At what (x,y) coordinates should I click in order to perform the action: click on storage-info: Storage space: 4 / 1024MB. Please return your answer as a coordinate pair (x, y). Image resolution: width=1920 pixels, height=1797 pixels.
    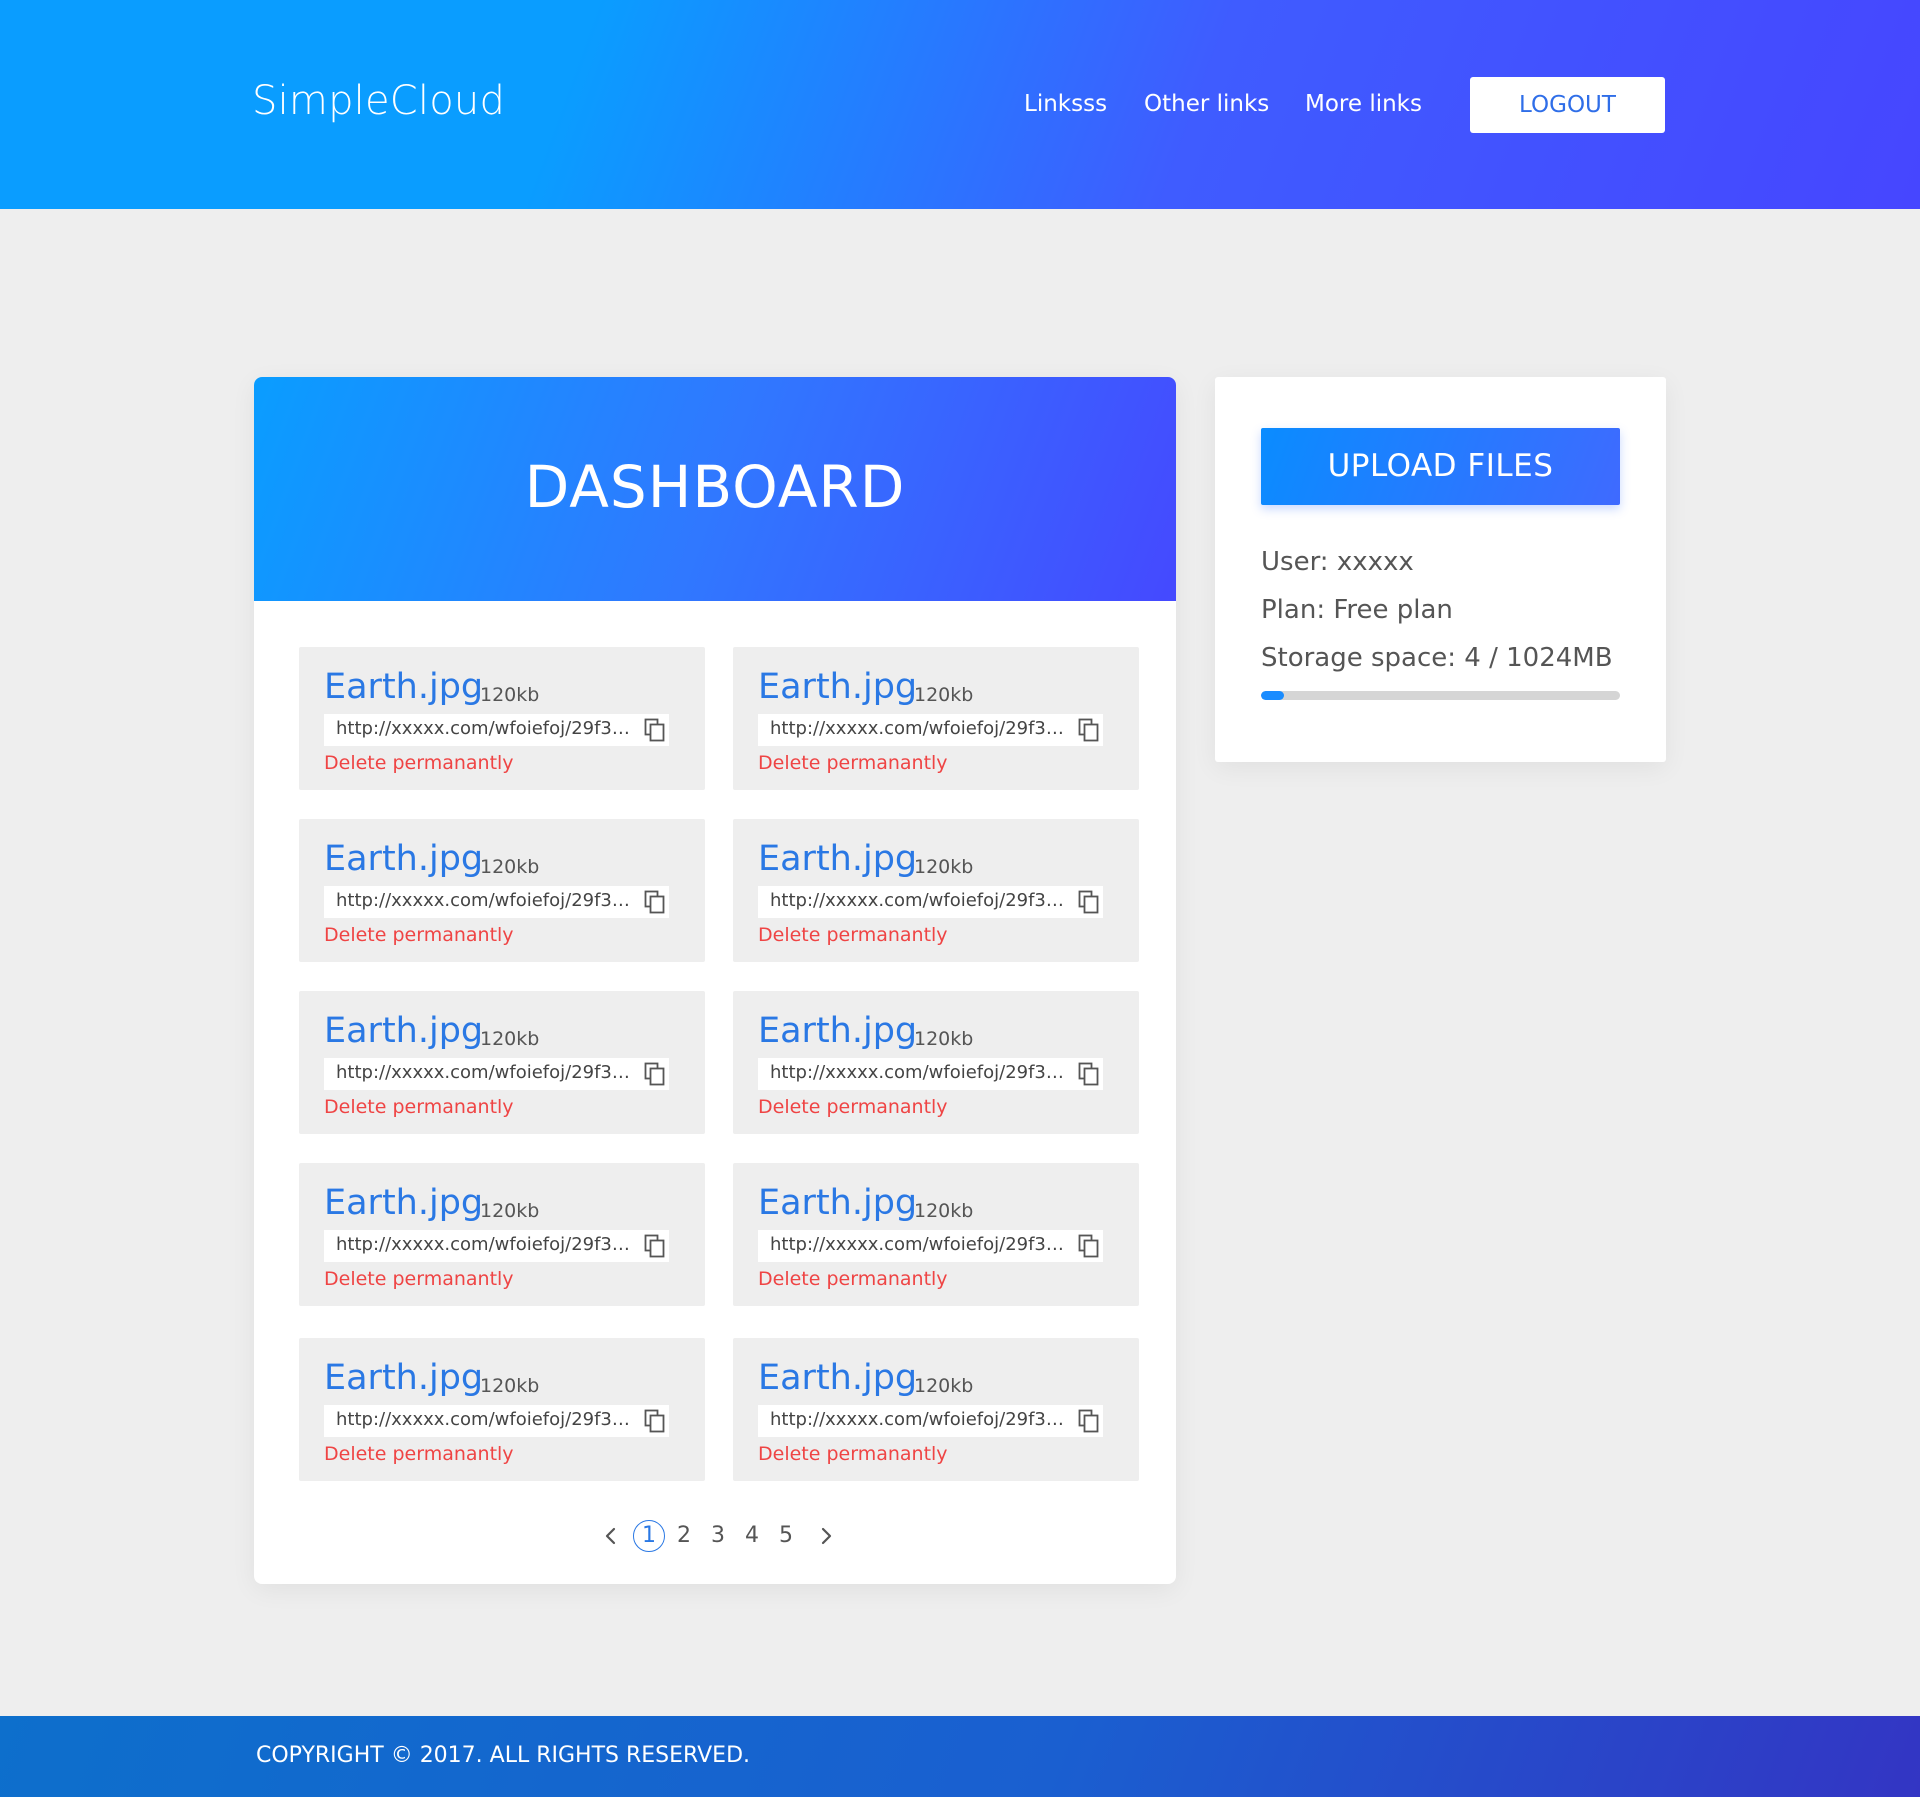
    Looking at the image, I should click on (1437, 658).